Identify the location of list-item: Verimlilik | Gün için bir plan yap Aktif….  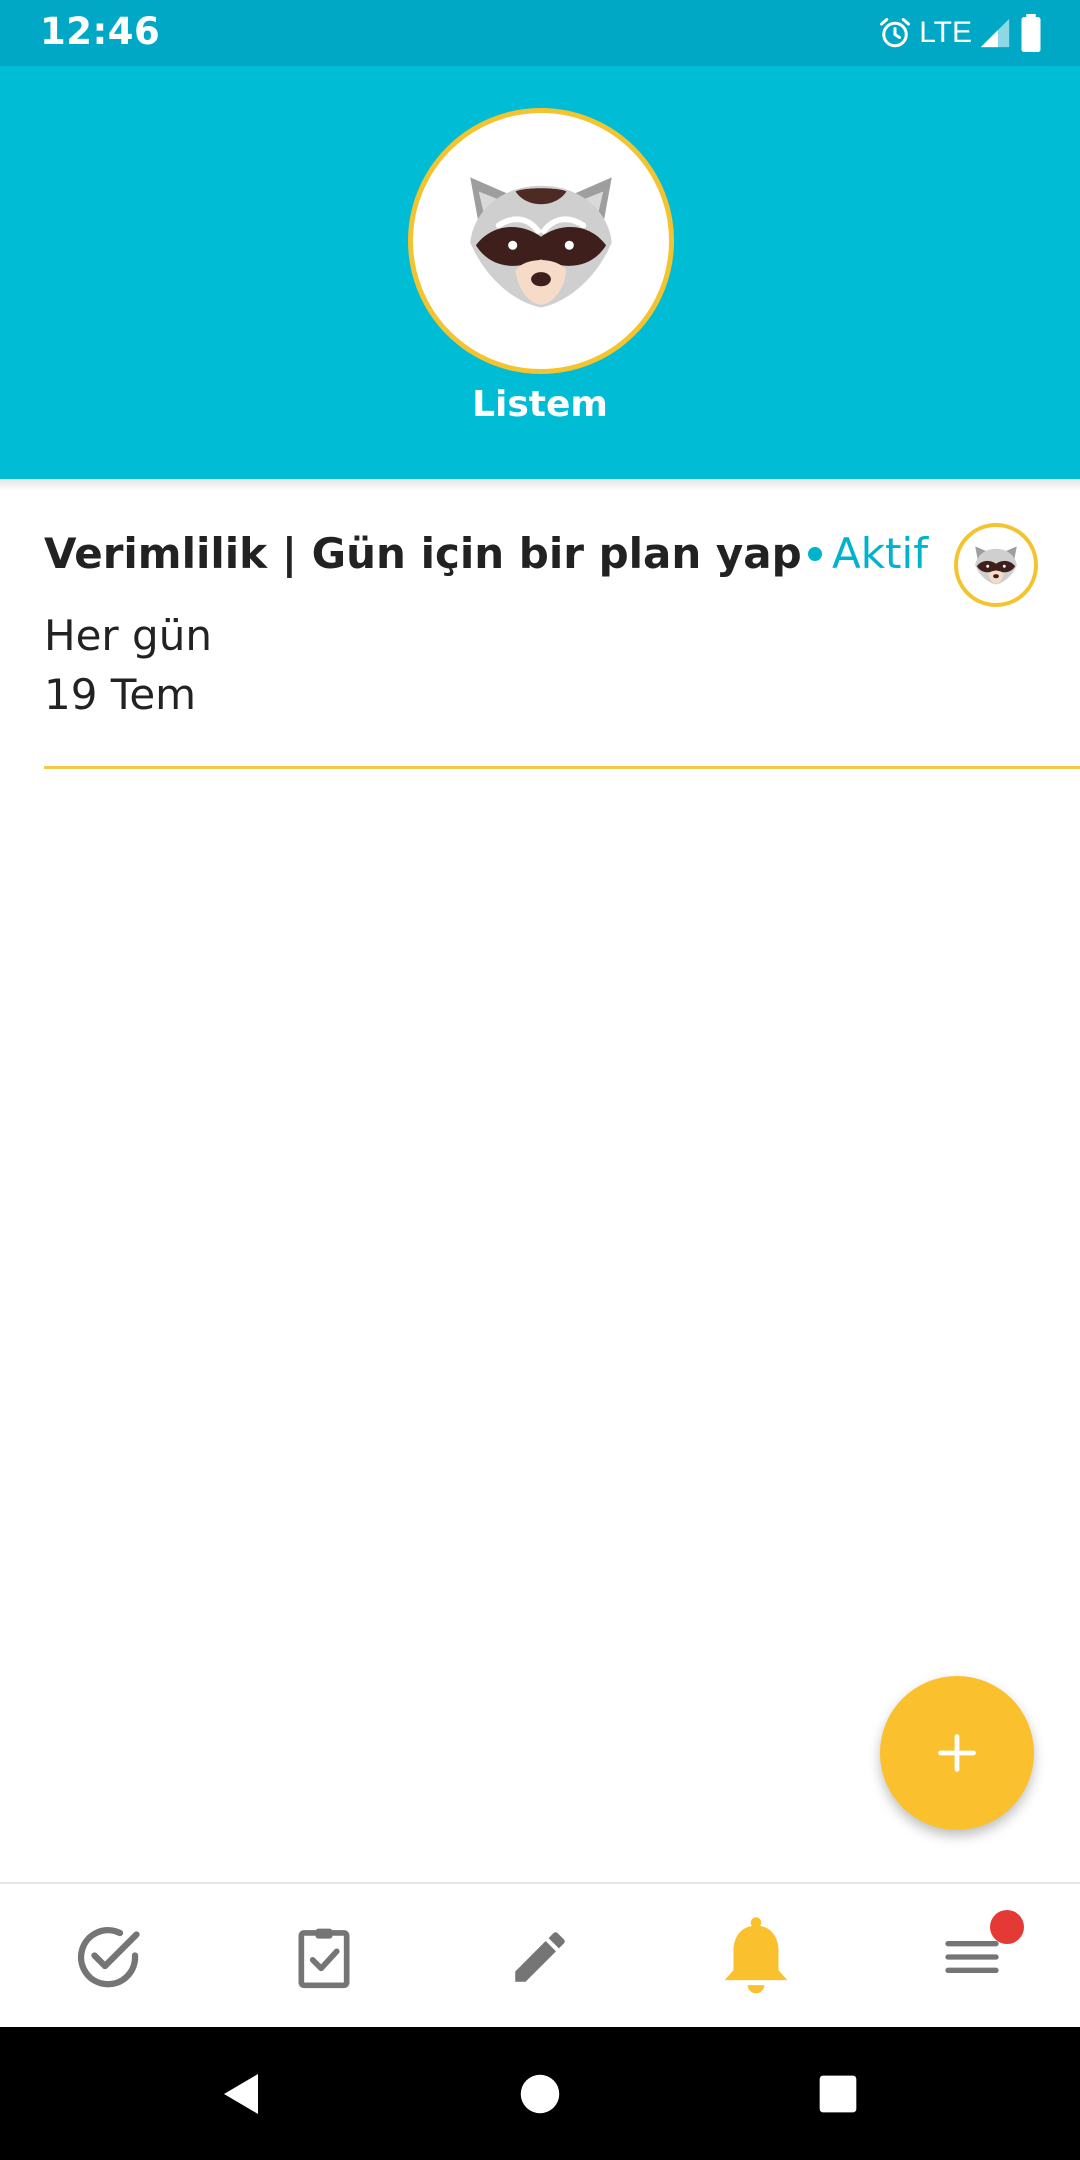
(540, 631).